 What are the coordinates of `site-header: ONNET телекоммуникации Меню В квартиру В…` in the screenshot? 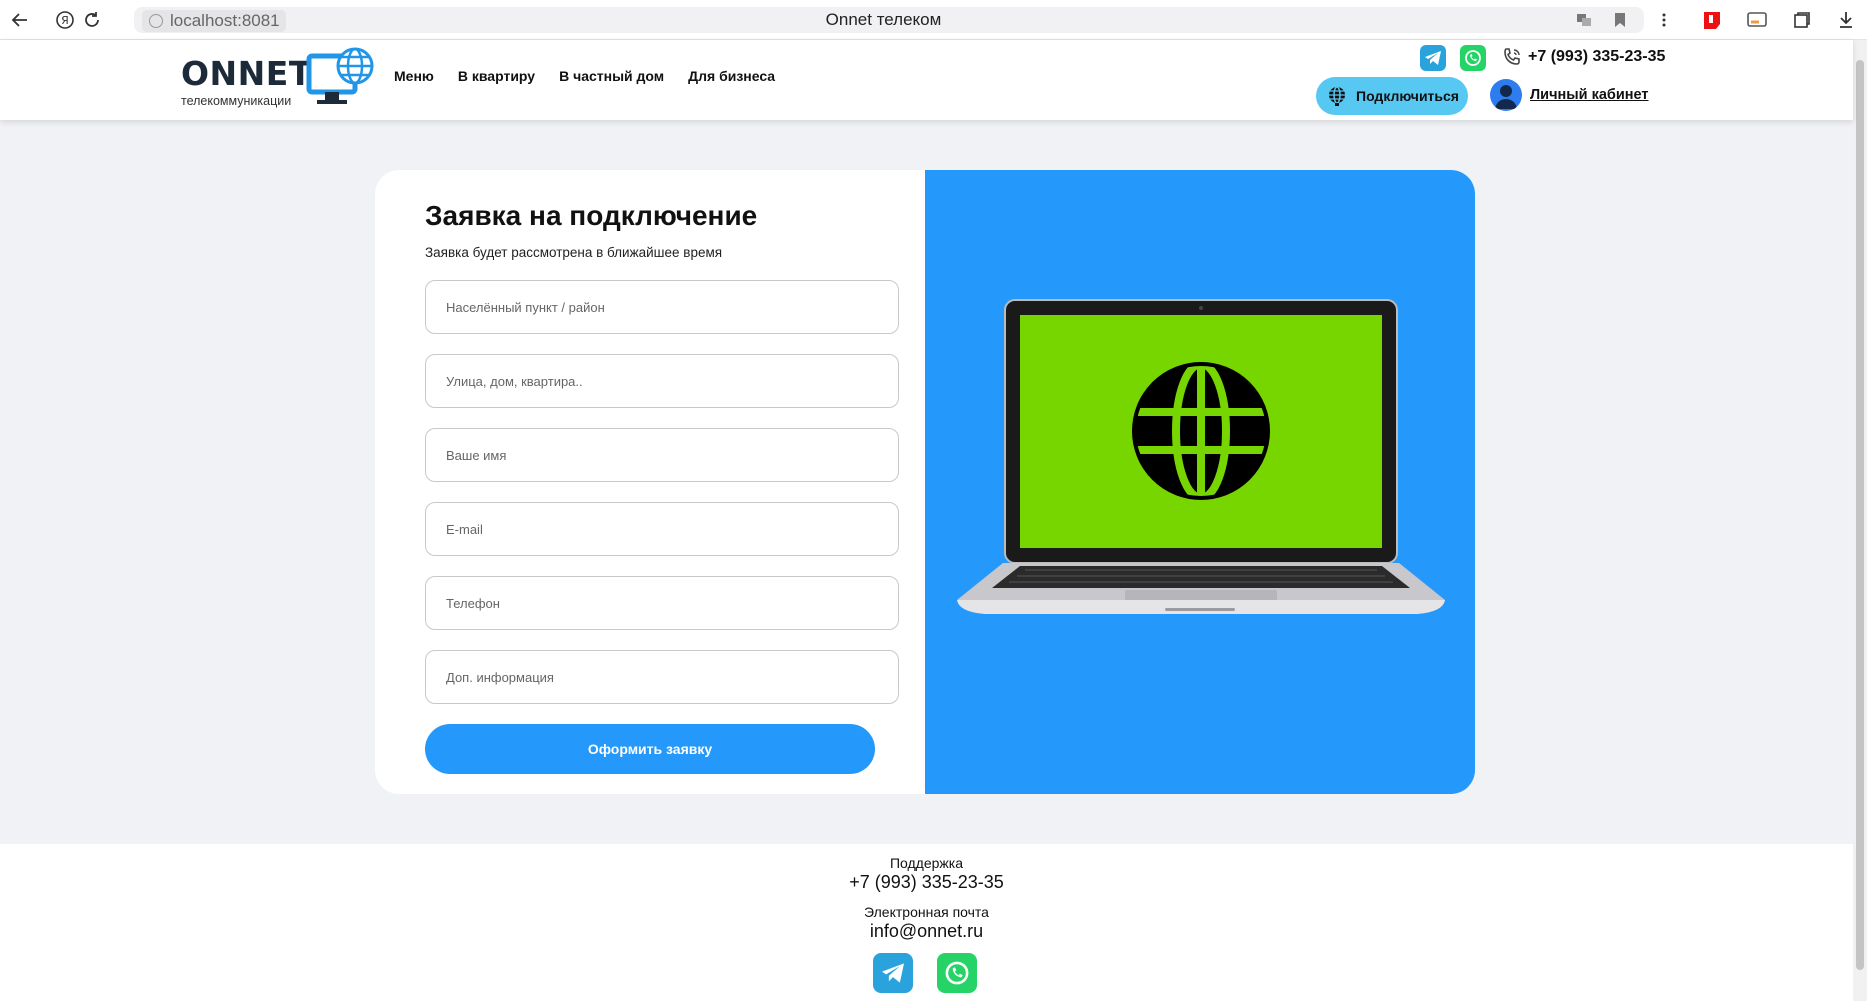 It's located at (926, 80).